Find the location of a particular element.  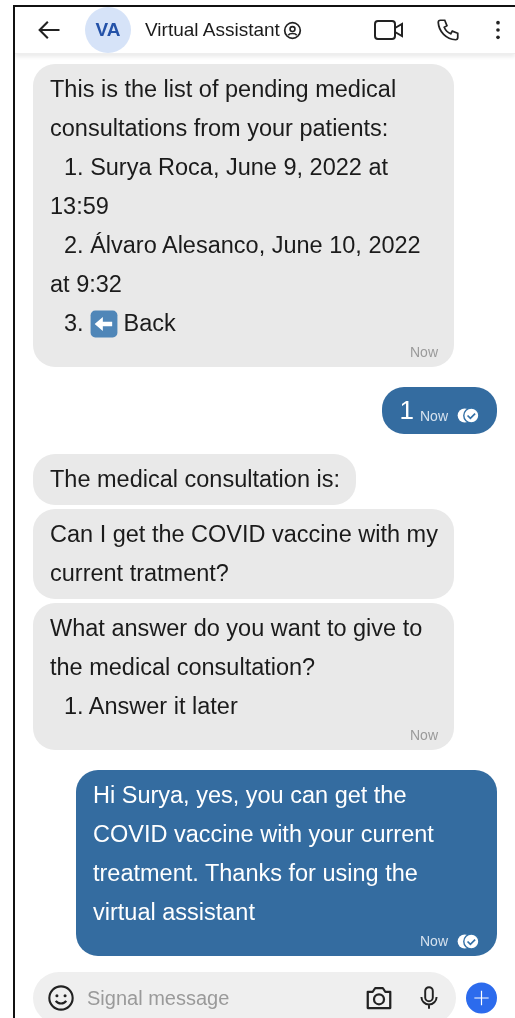

option-label: Back is located at coordinates (149, 323).